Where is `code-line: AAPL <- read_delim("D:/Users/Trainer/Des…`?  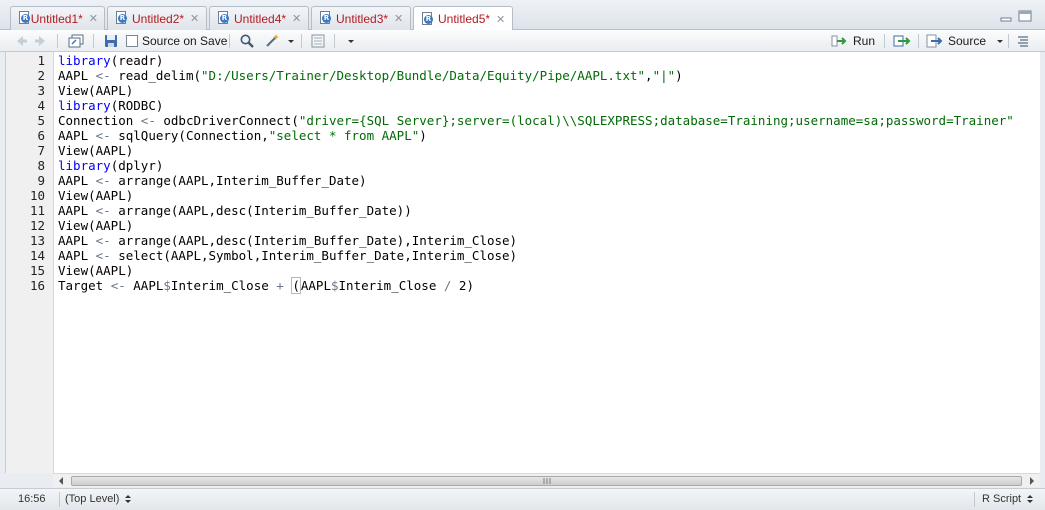 code-line: AAPL <- read_delim("D:/Users/Trainer/Des… is located at coordinates (370, 75).